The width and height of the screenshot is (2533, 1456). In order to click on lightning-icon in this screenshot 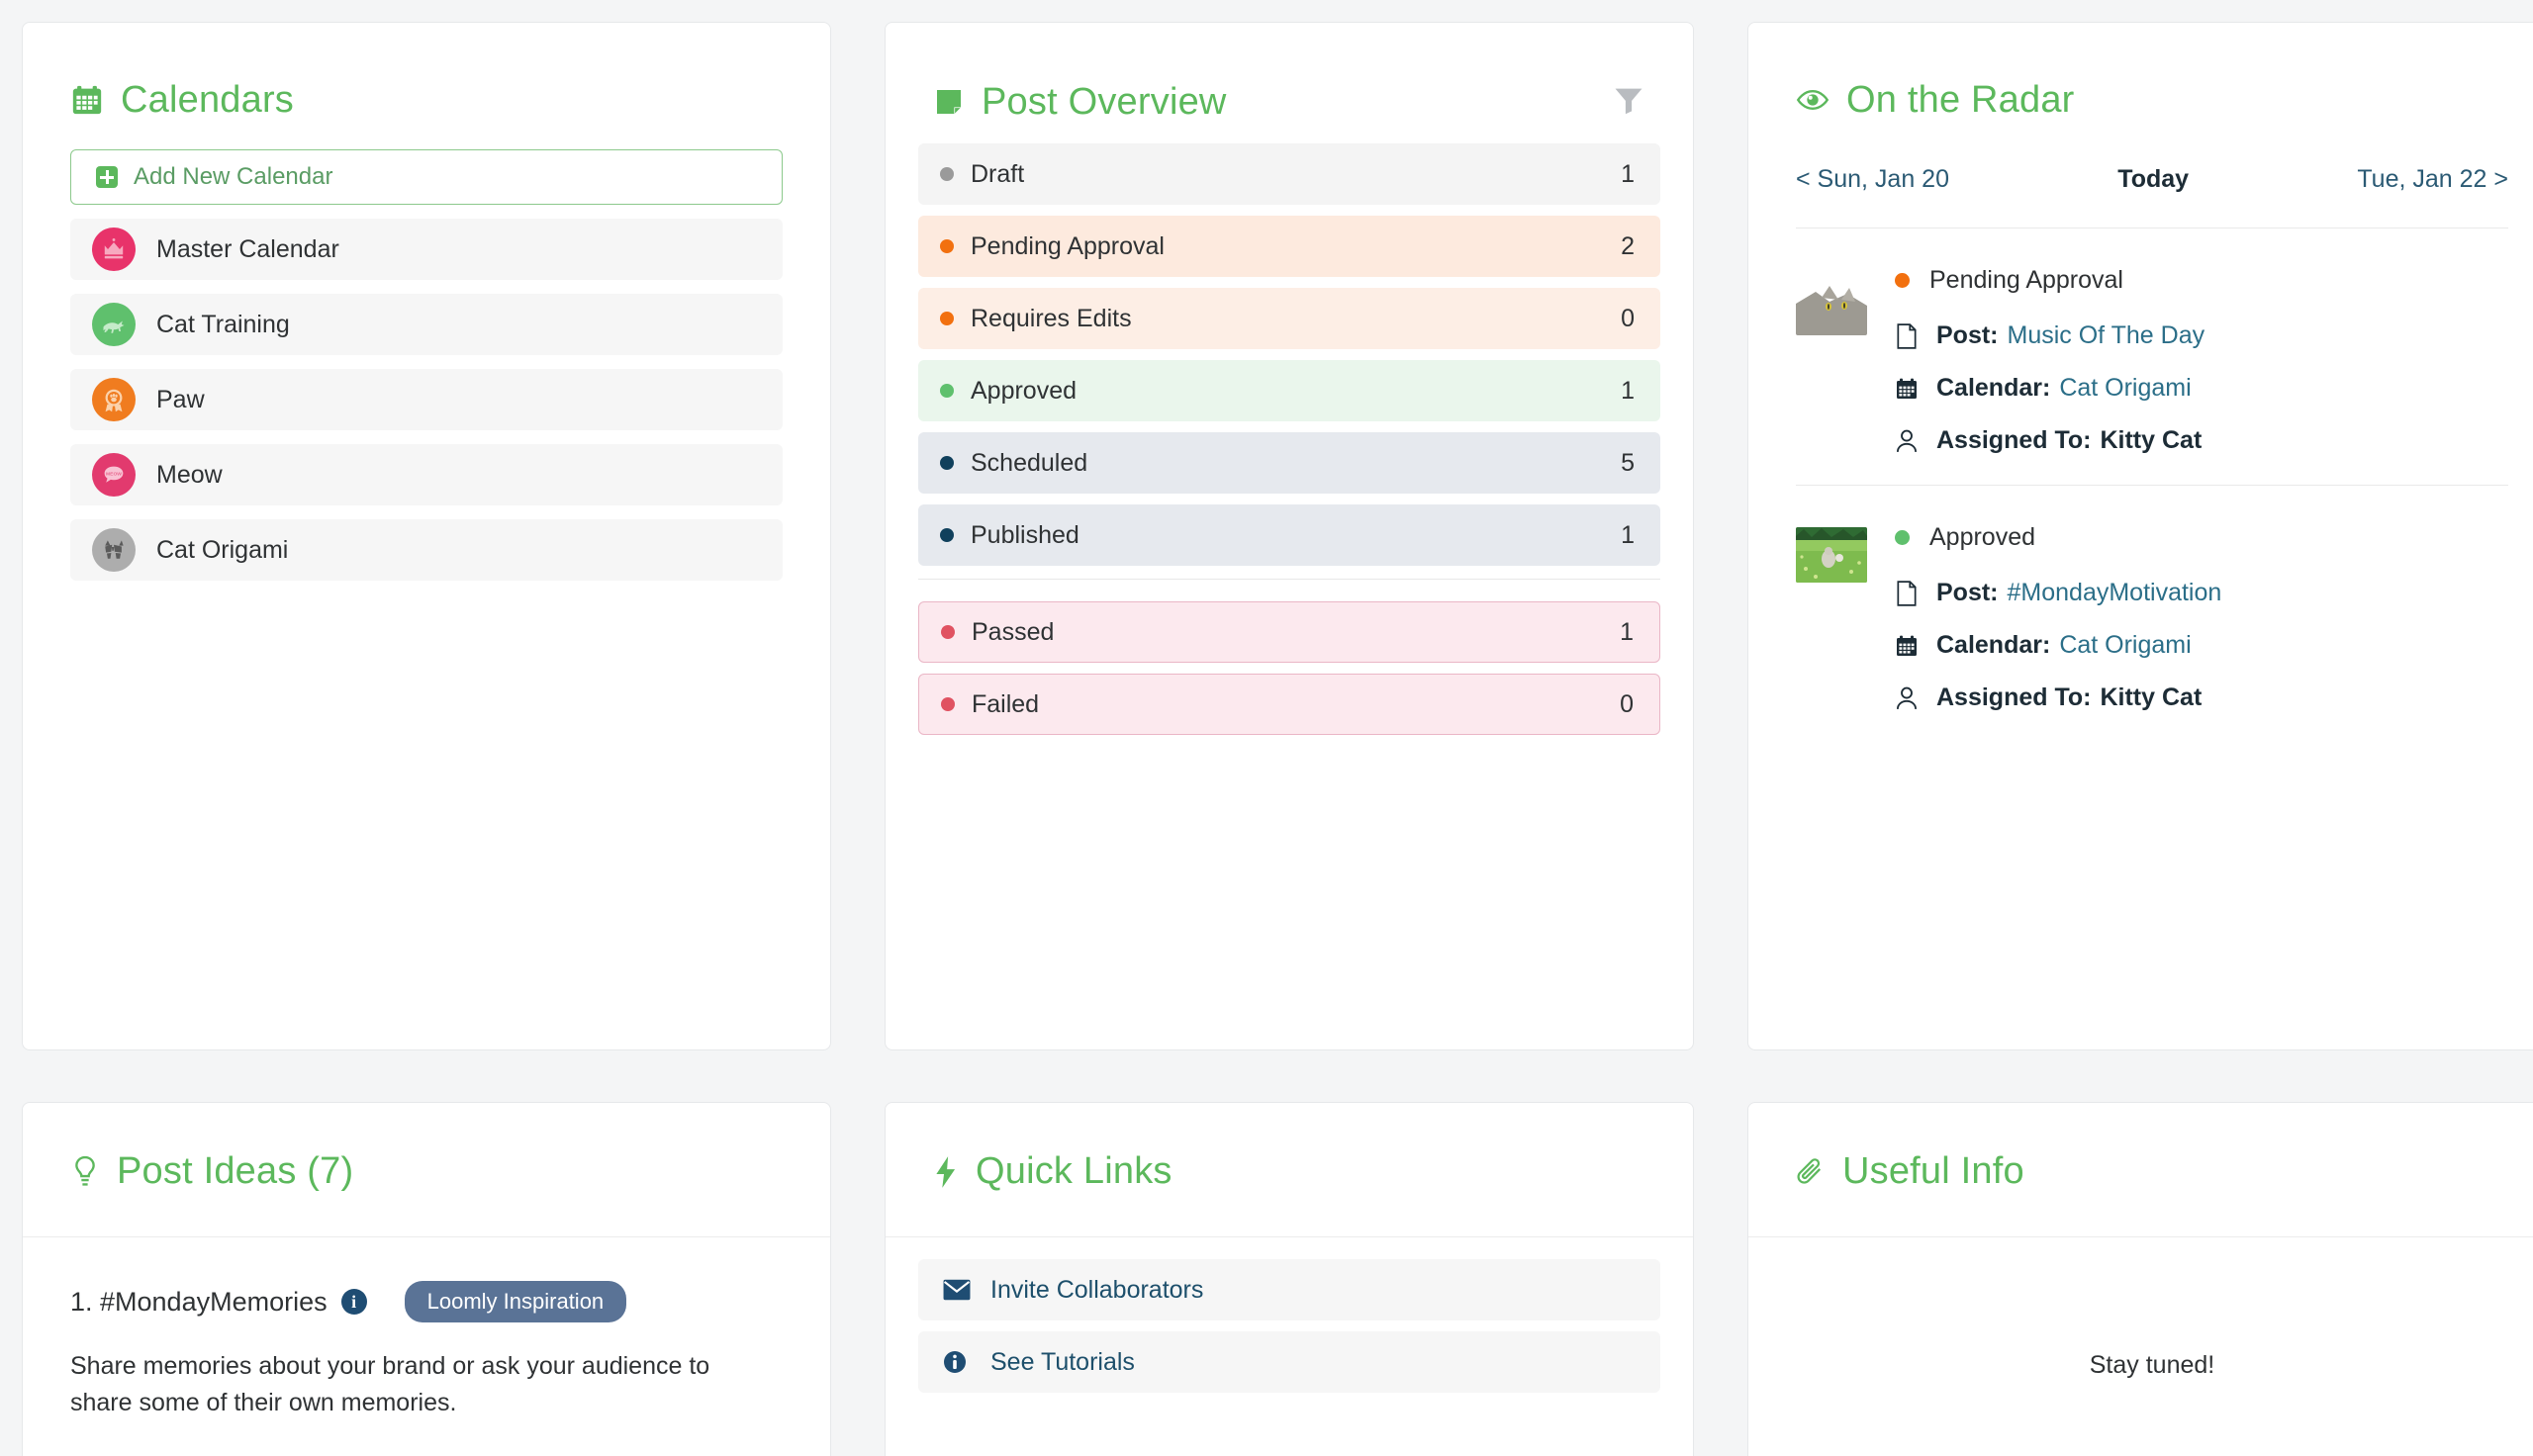, I will do `click(946, 1172)`.